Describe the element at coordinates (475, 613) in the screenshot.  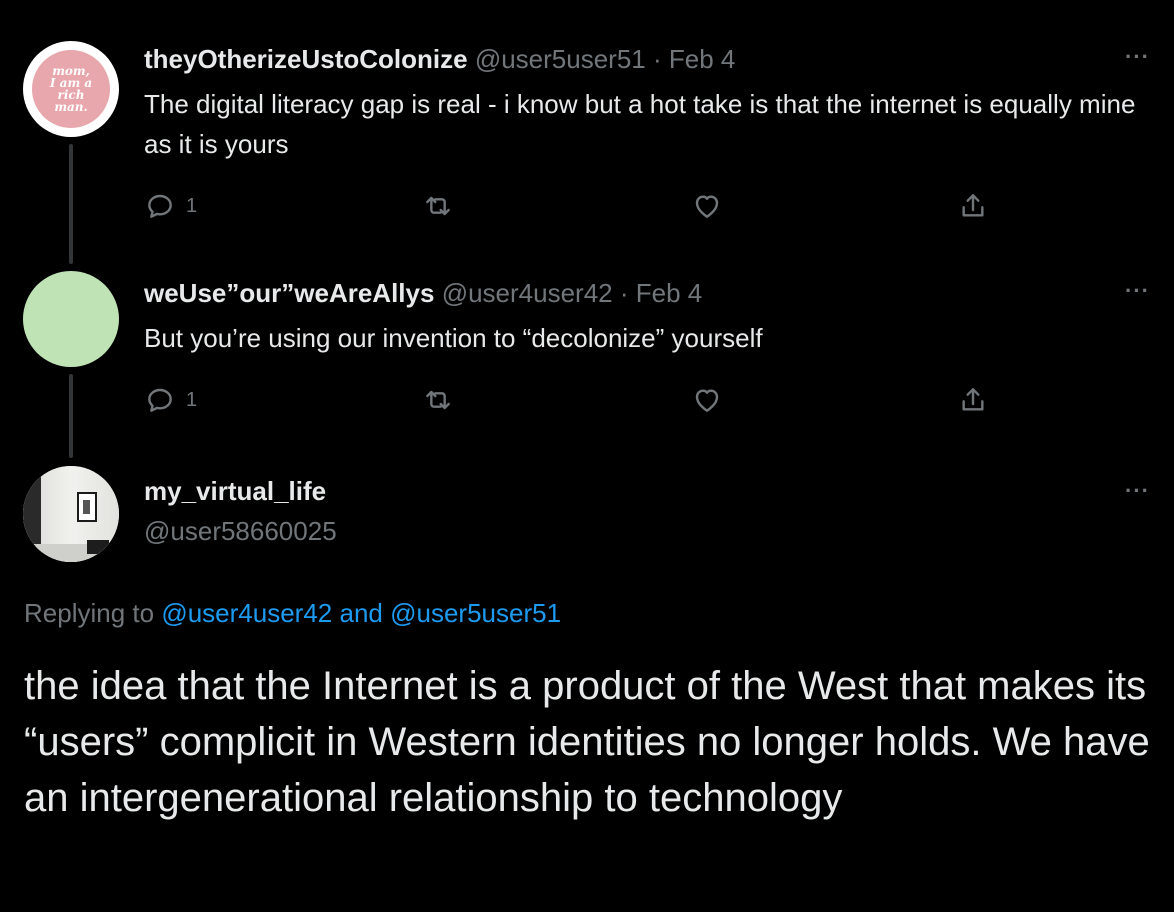
I see `mention-link: @user5user51` at that location.